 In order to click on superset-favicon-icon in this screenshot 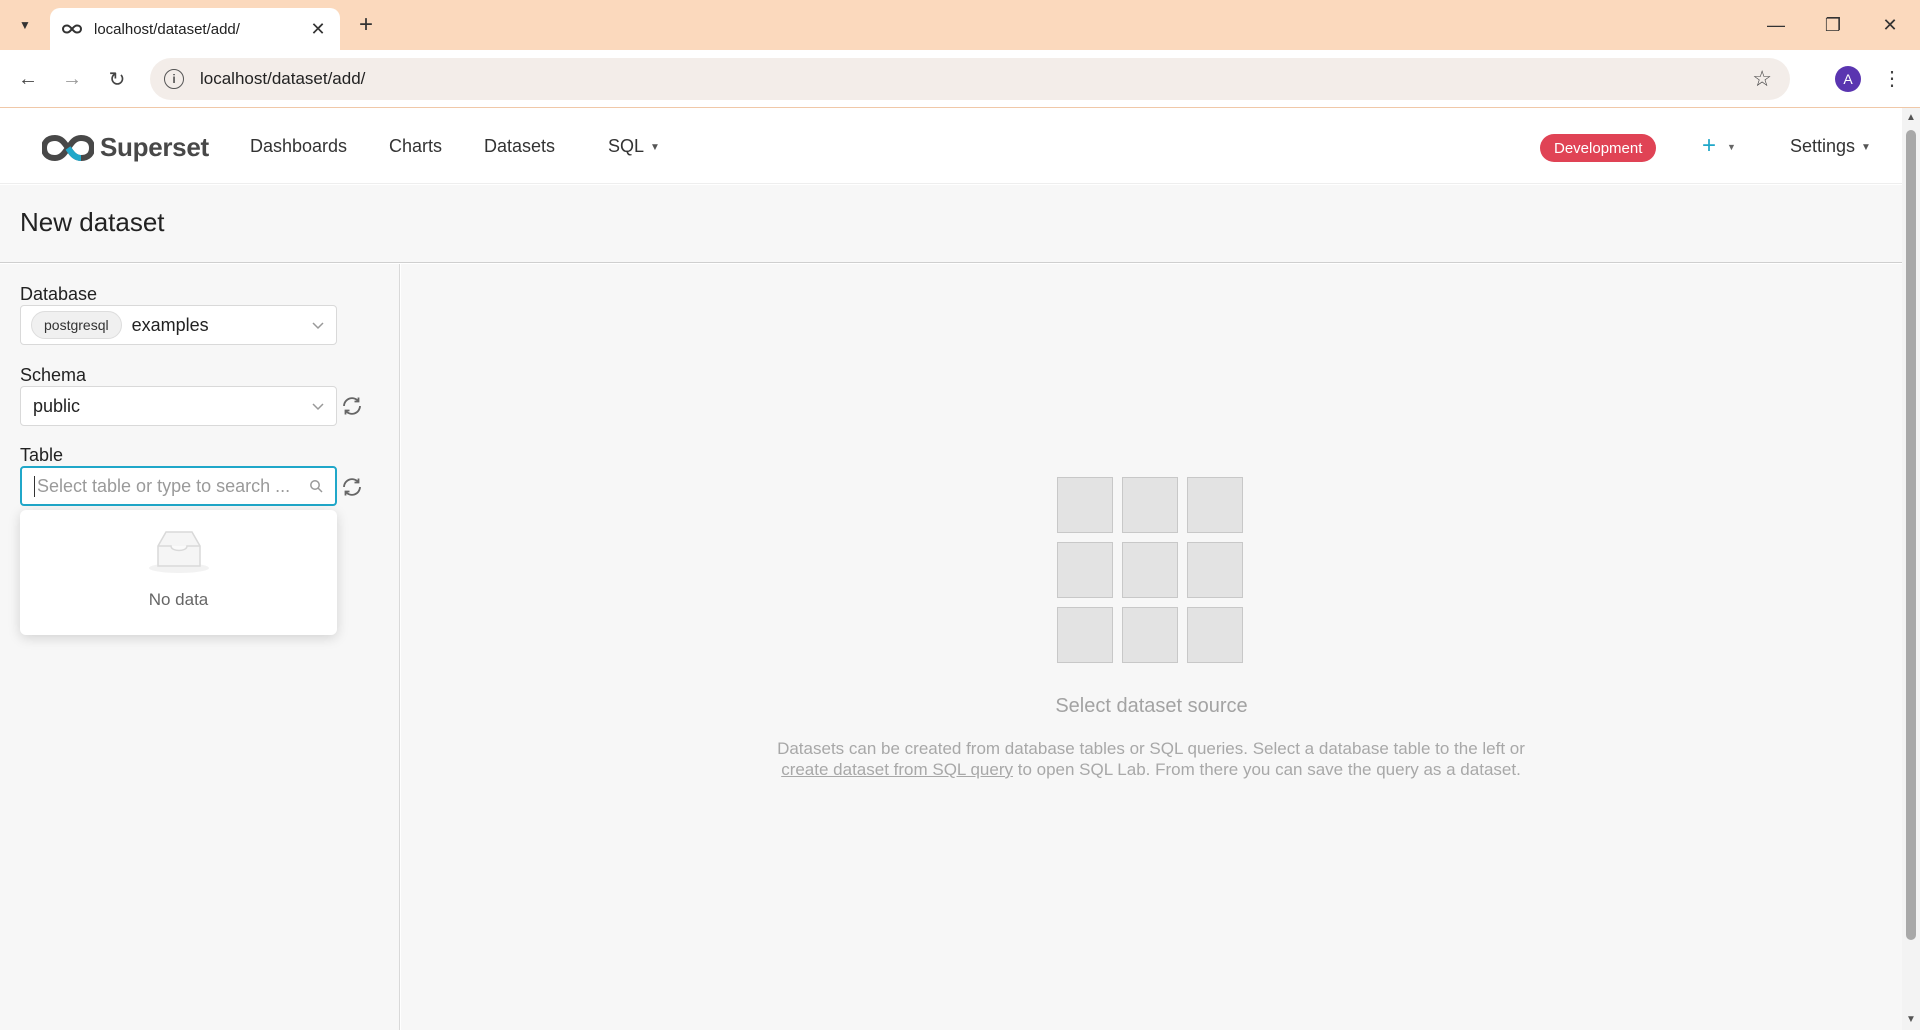, I will do `click(72, 29)`.